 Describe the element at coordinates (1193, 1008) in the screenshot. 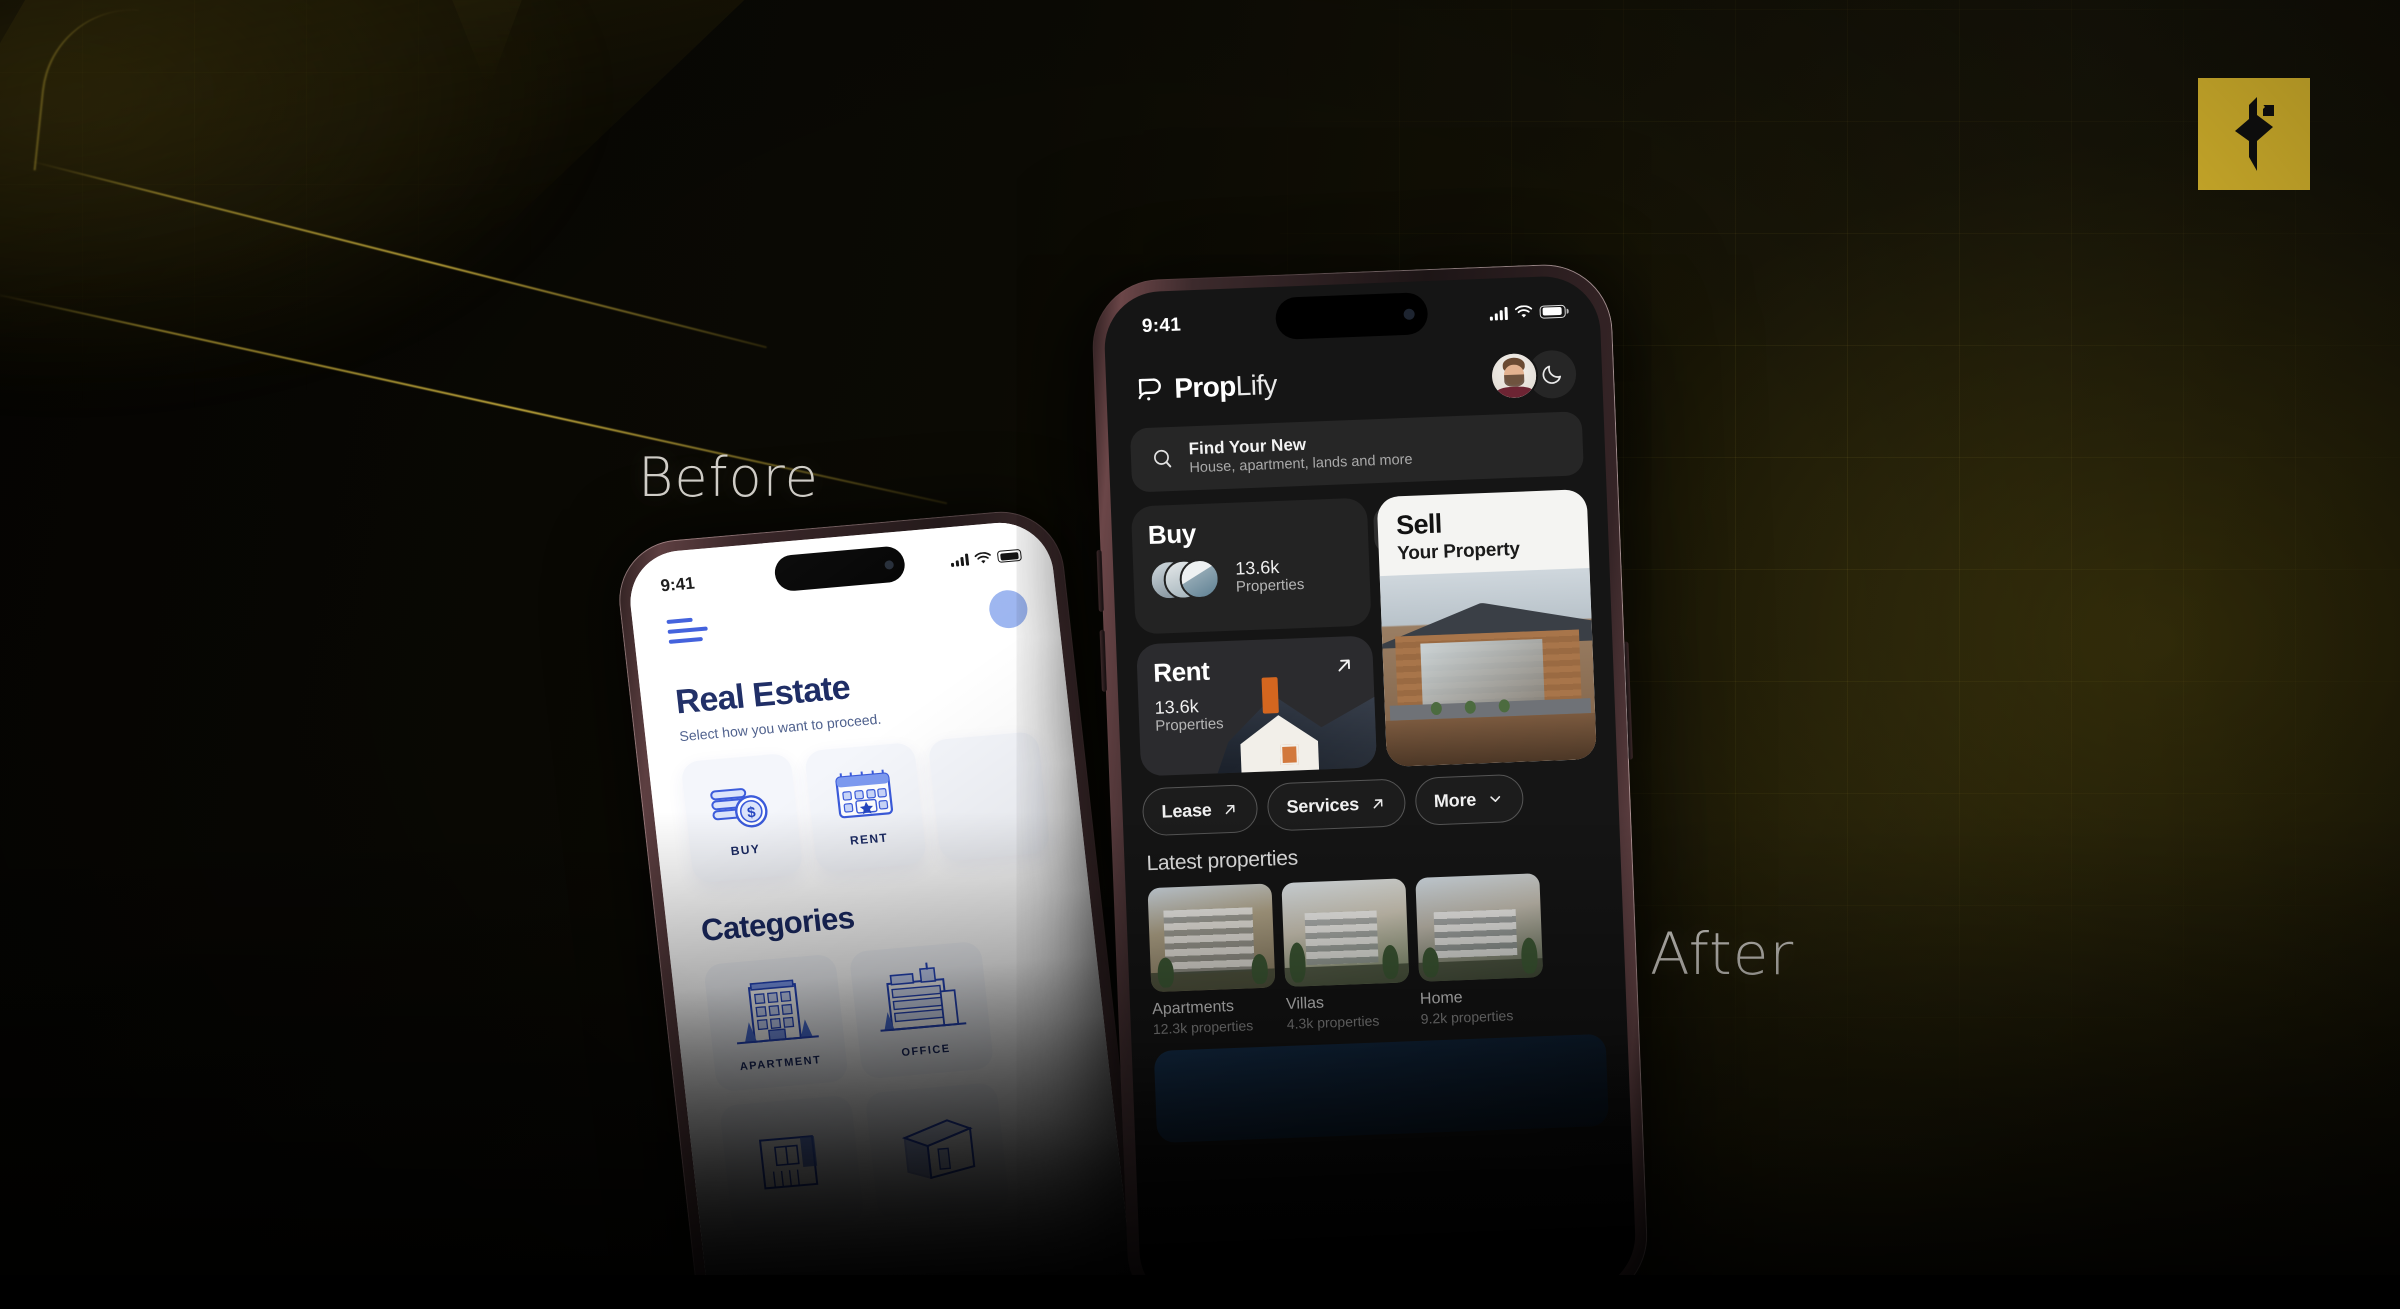

I see `property-name-apartments: Apartments` at that location.